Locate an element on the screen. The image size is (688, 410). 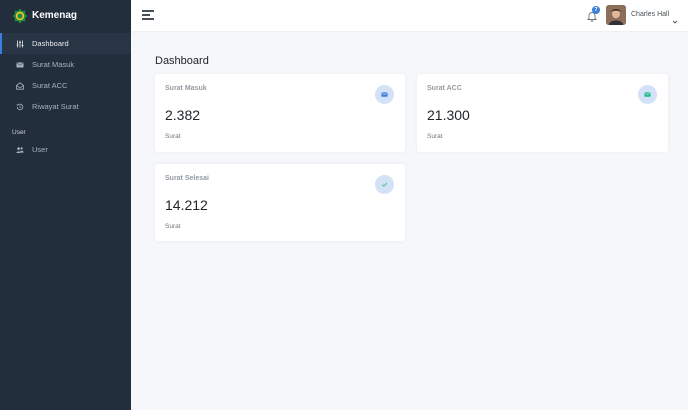
sidebar-toggle-icon is located at coordinates (148, 15).